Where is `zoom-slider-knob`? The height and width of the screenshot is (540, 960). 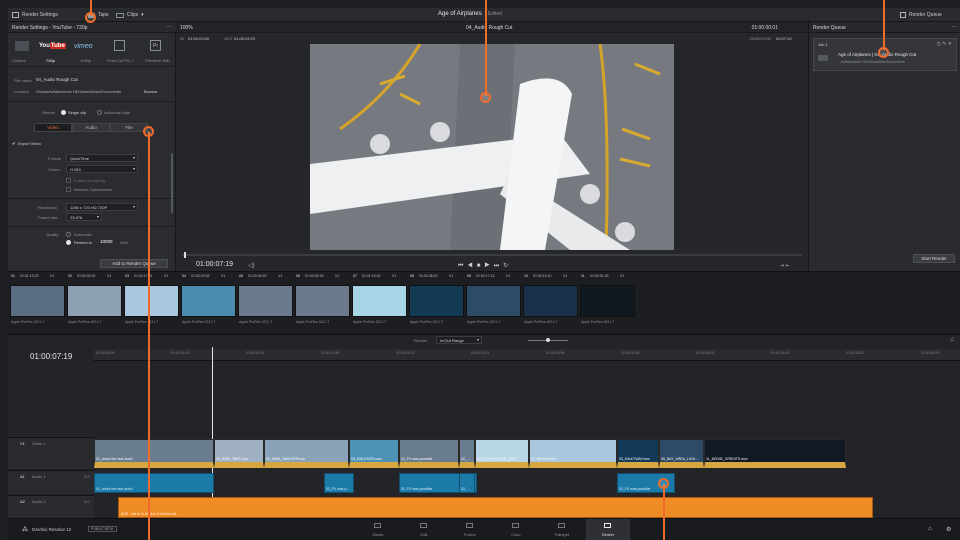
zoom-slider-knob is located at coordinates (548, 340).